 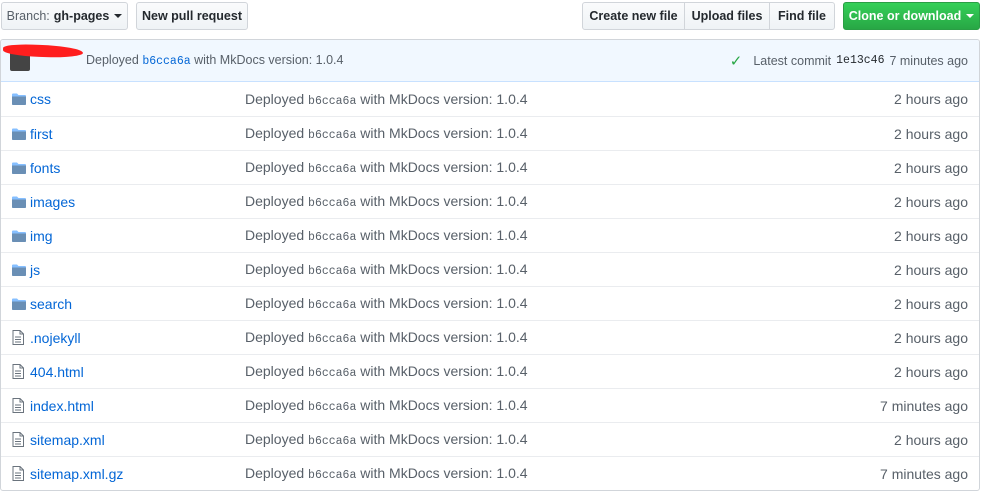 What do you see at coordinates (928, 60) in the screenshot?
I see `latest-commit-age: 7 minutes ago` at bounding box center [928, 60].